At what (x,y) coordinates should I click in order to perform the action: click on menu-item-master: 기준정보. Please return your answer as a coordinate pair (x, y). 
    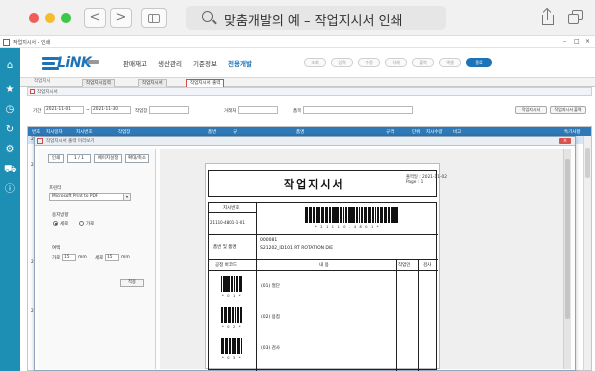
    Looking at the image, I should click on (205, 63).